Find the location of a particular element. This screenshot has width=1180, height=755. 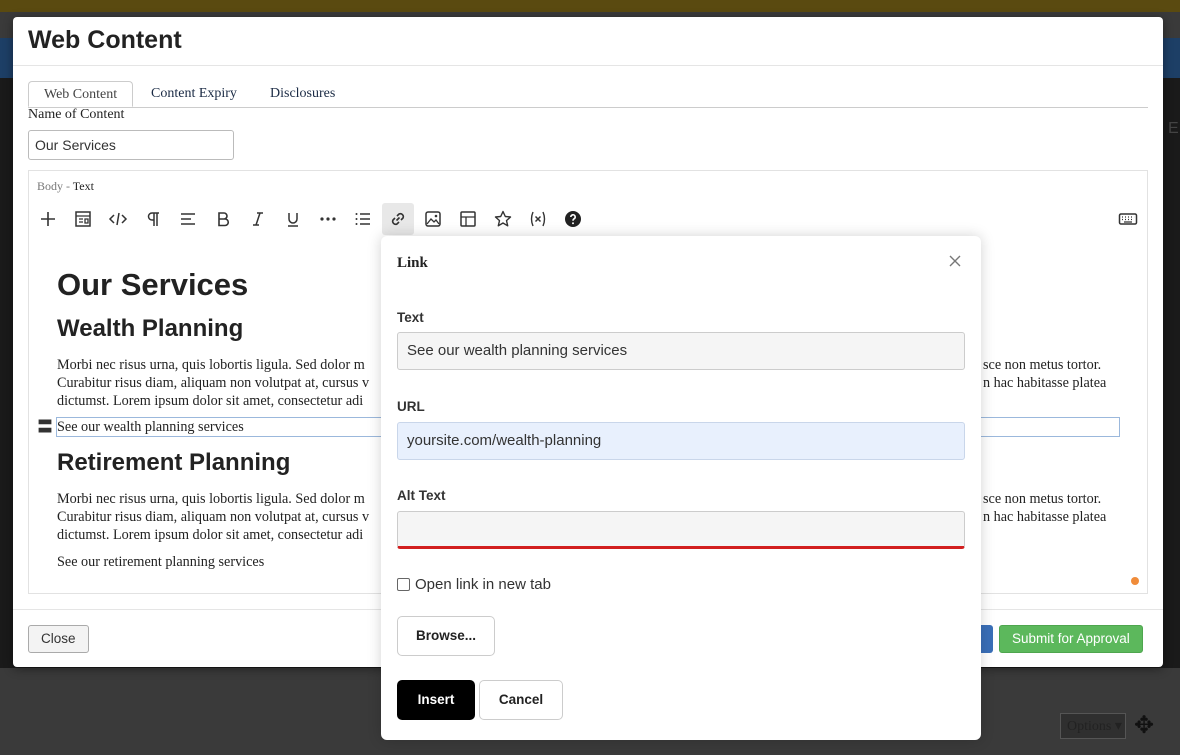

more-icon is located at coordinates (328, 219).